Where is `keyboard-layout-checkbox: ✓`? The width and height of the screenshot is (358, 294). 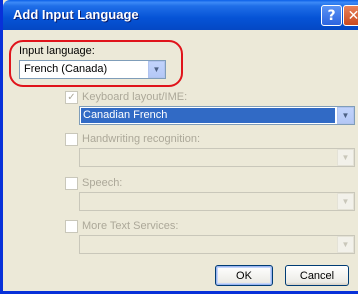 keyboard-layout-checkbox: ✓ is located at coordinates (71, 97).